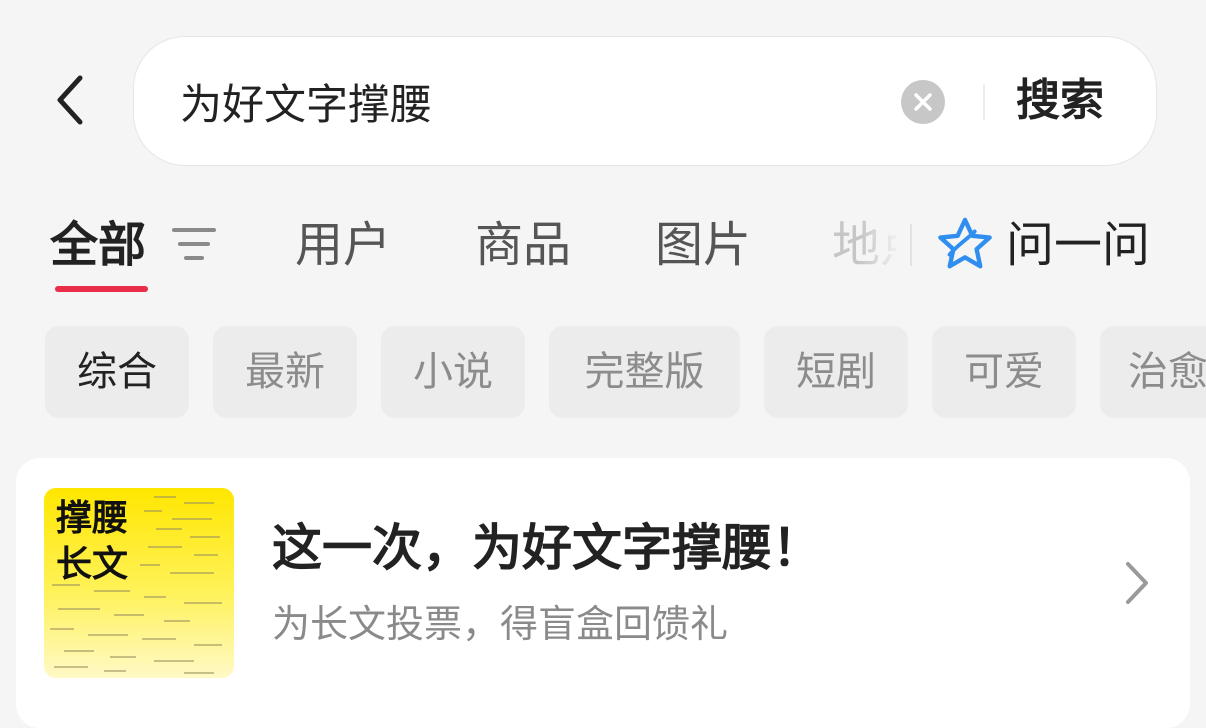 Image resolution: width=1206 pixels, height=728 pixels. What do you see at coordinates (911, 245) in the screenshot?
I see `tab-separator` at bounding box center [911, 245].